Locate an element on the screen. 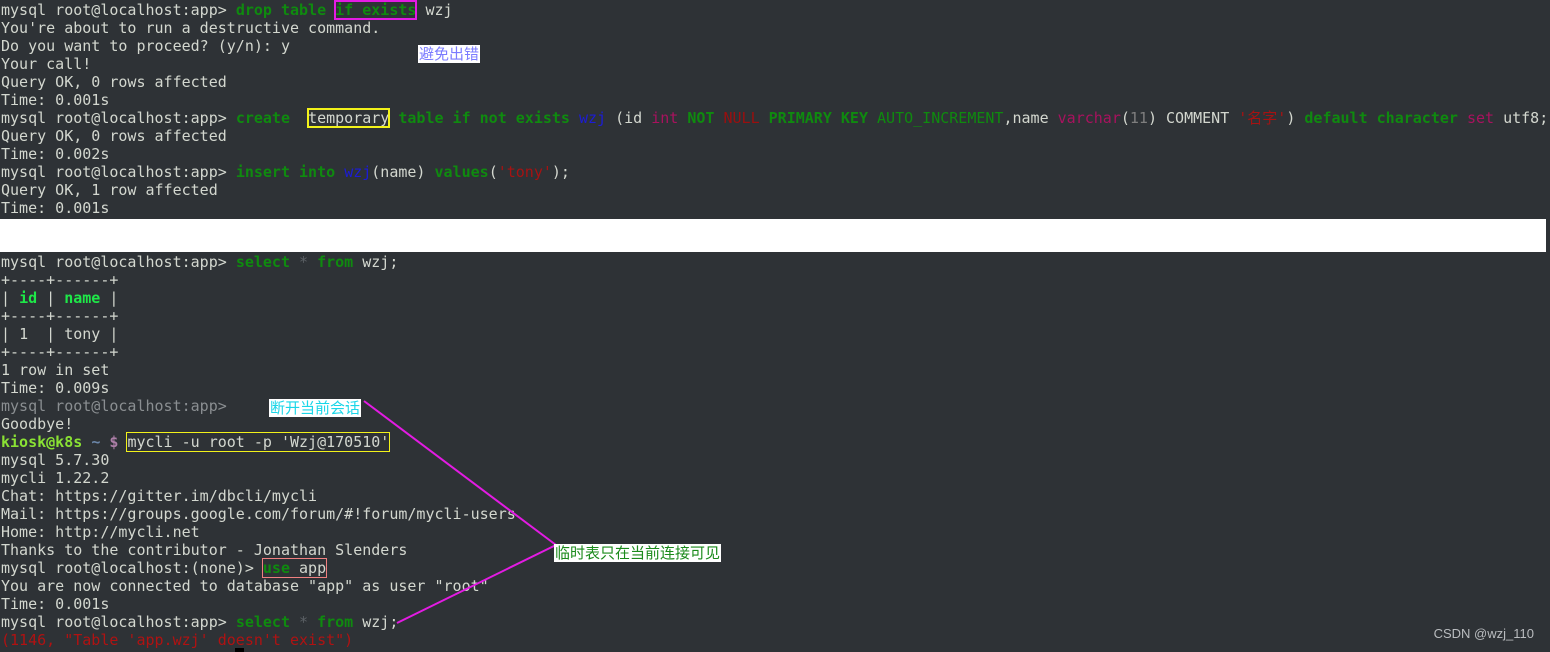  watermark: CSDN @wzj_110 is located at coordinates (1483, 633).